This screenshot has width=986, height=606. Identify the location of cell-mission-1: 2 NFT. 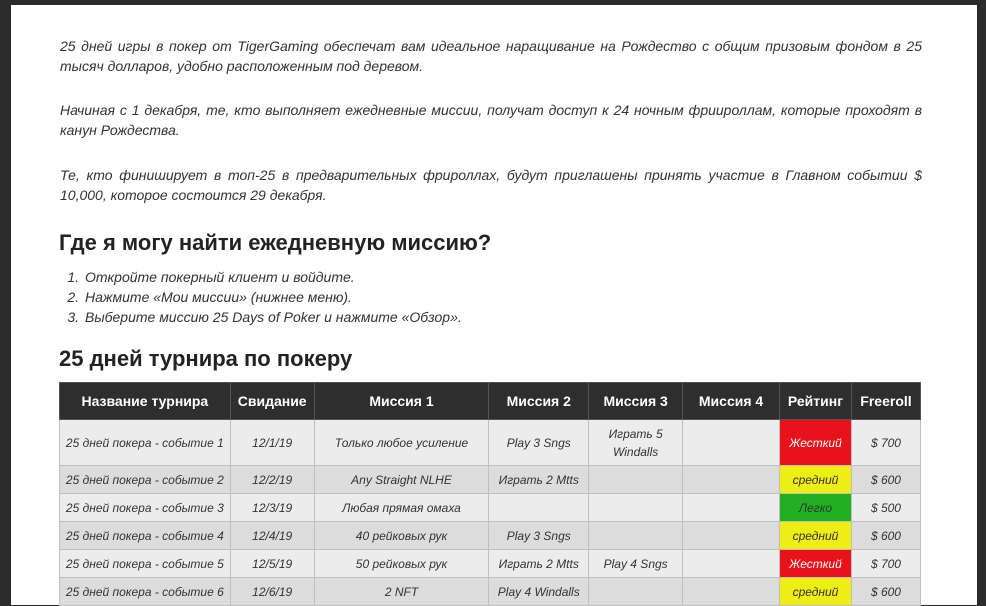
(401, 591).